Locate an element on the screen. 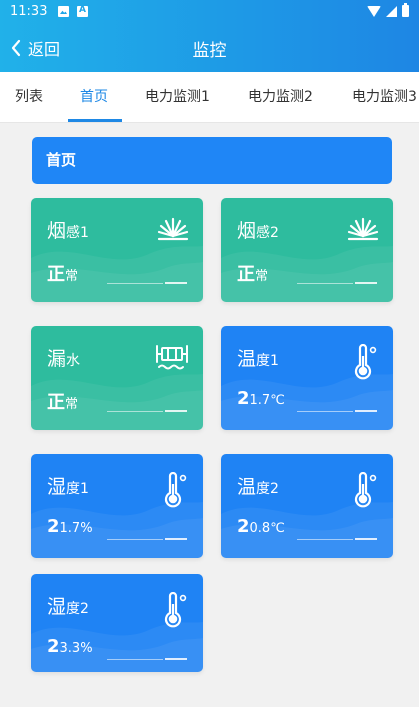 The width and height of the screenshot is (419, 707). card-name: 烟感1 is located at coordinates (68, 231).